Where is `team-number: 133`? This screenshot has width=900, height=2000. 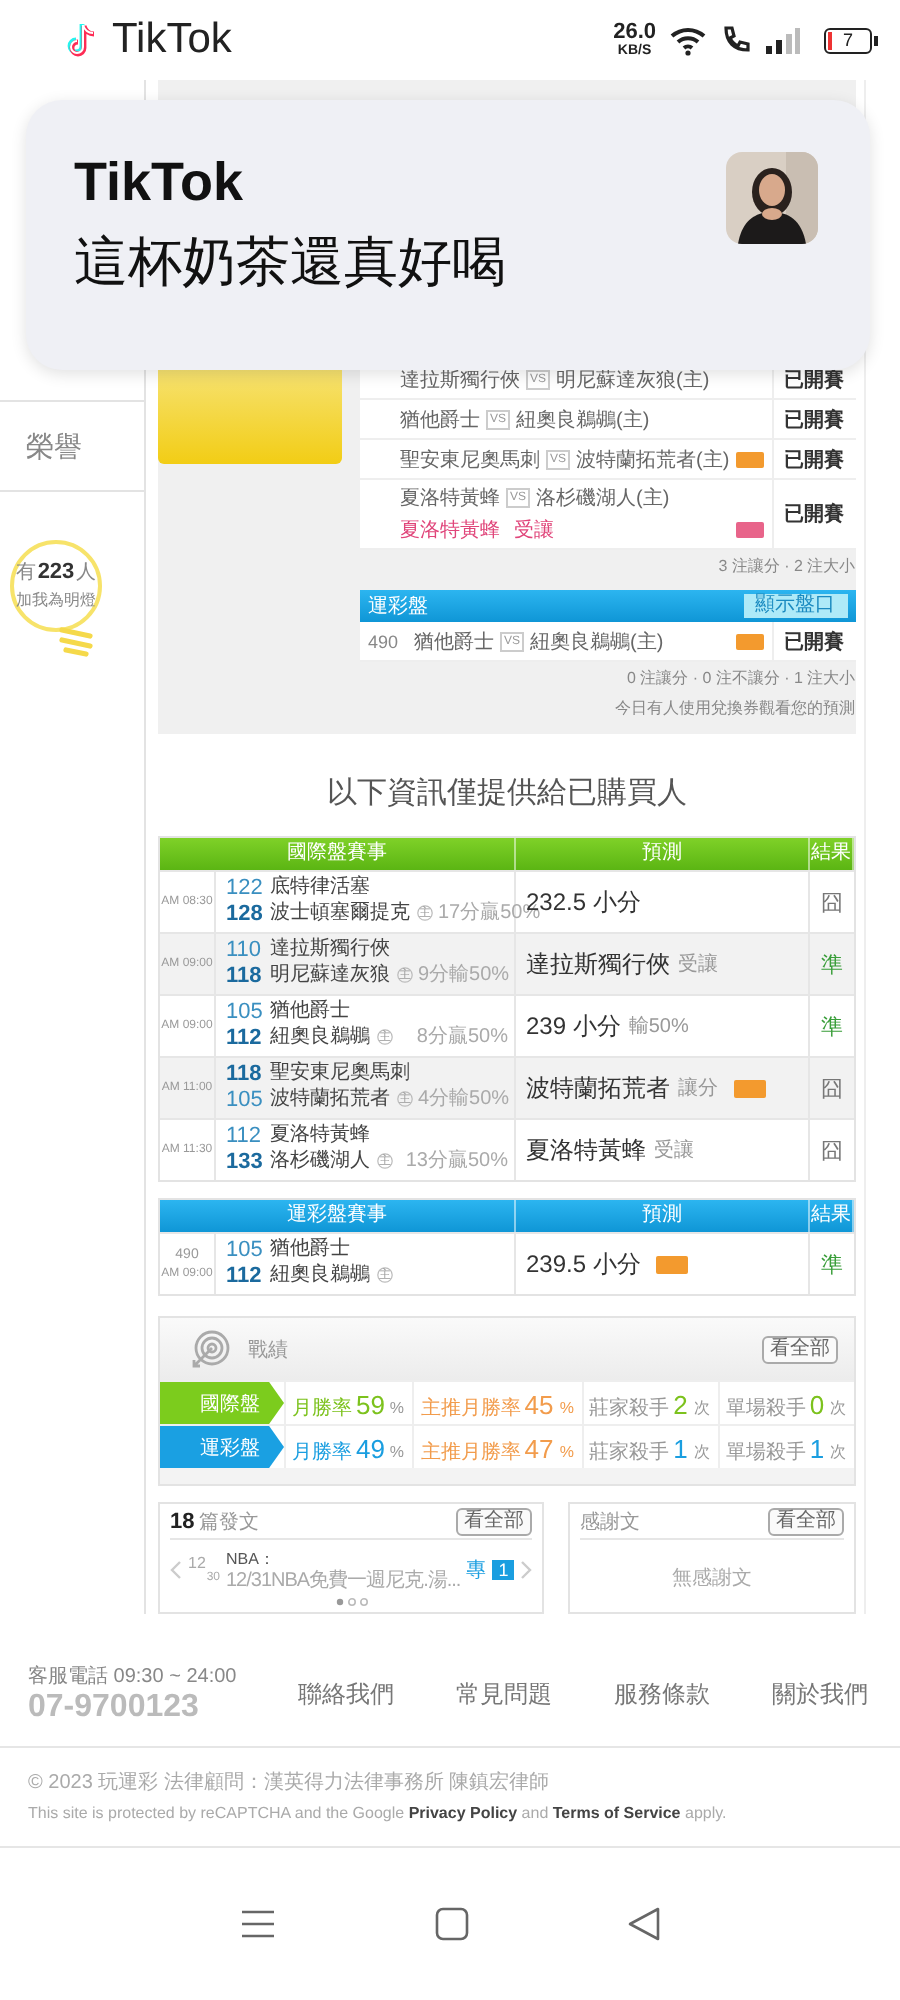
team-number: 133 is located at coordinates (244, 1161).